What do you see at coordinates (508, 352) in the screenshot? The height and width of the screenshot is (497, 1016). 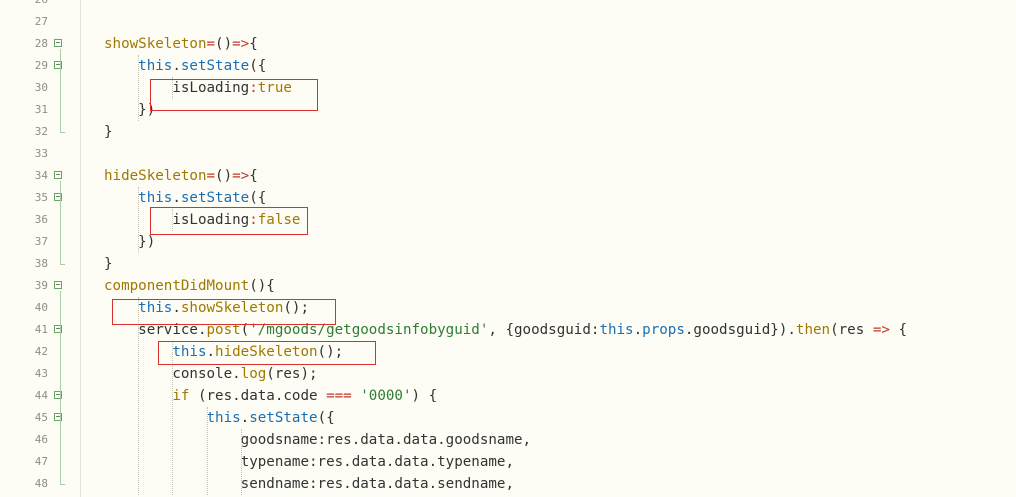 I see `code-line: 42 this.hideSkeleton();` at bounding box center [508, 352].